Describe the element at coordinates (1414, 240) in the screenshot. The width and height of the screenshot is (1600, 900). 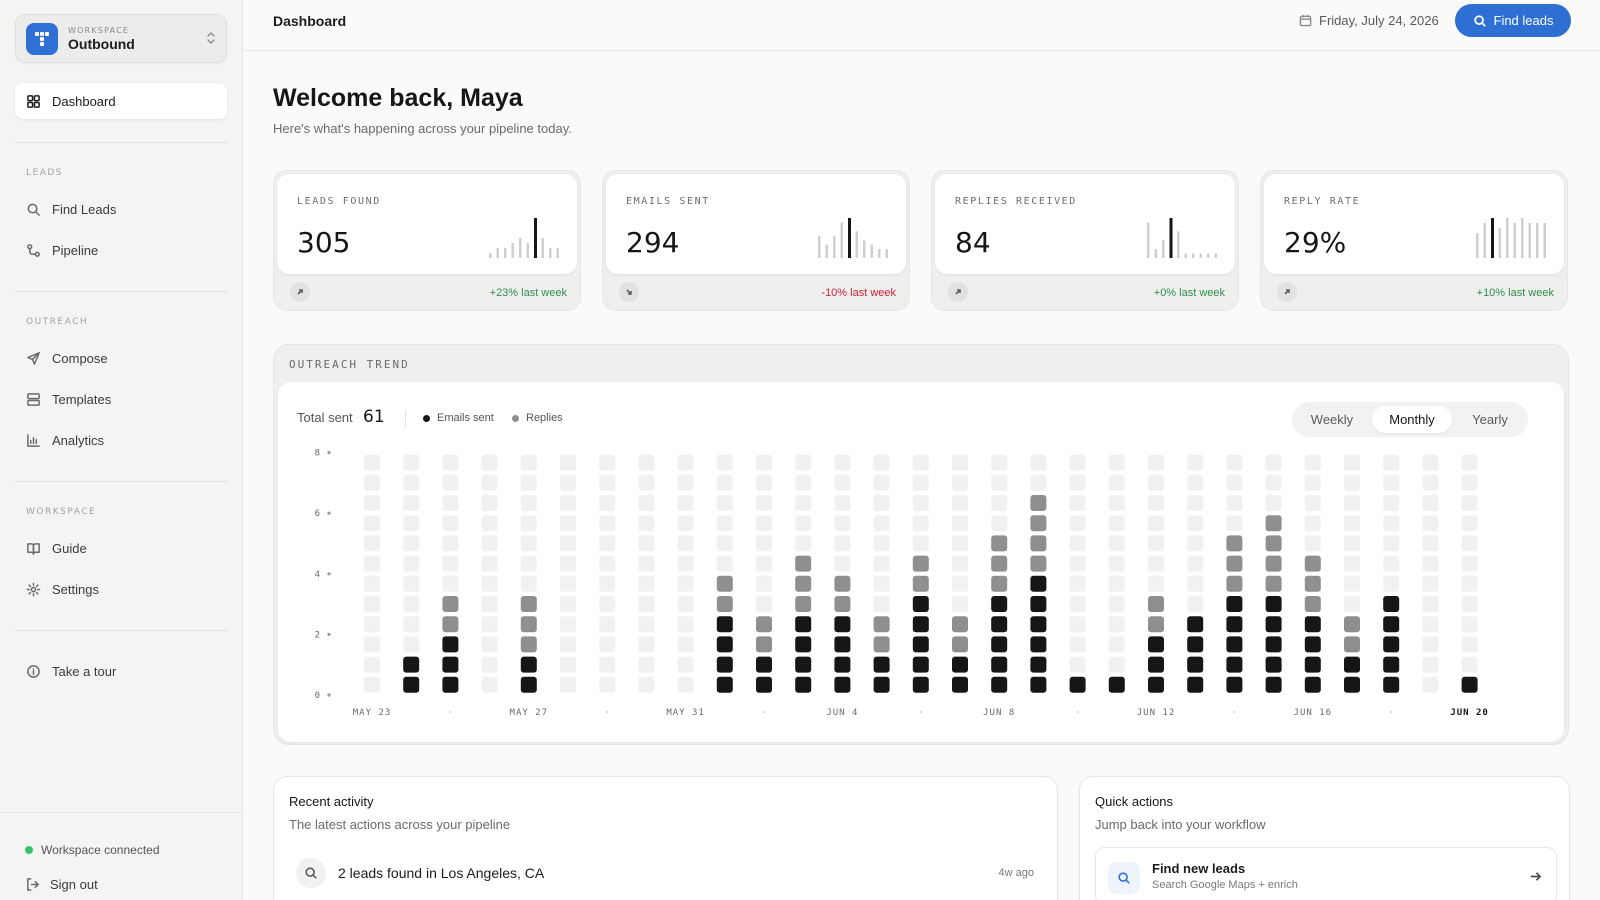
I see `stat-card-reply-rate: REPLY RATE 29% +10% last week` at that location.